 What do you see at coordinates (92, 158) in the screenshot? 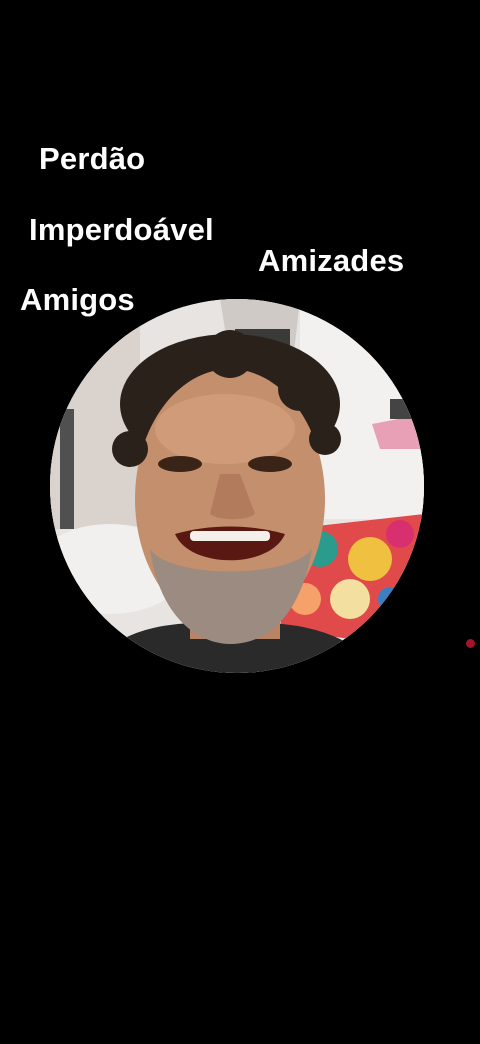
I see `word-perdao: Perdão` at bounding box center [92, 158].